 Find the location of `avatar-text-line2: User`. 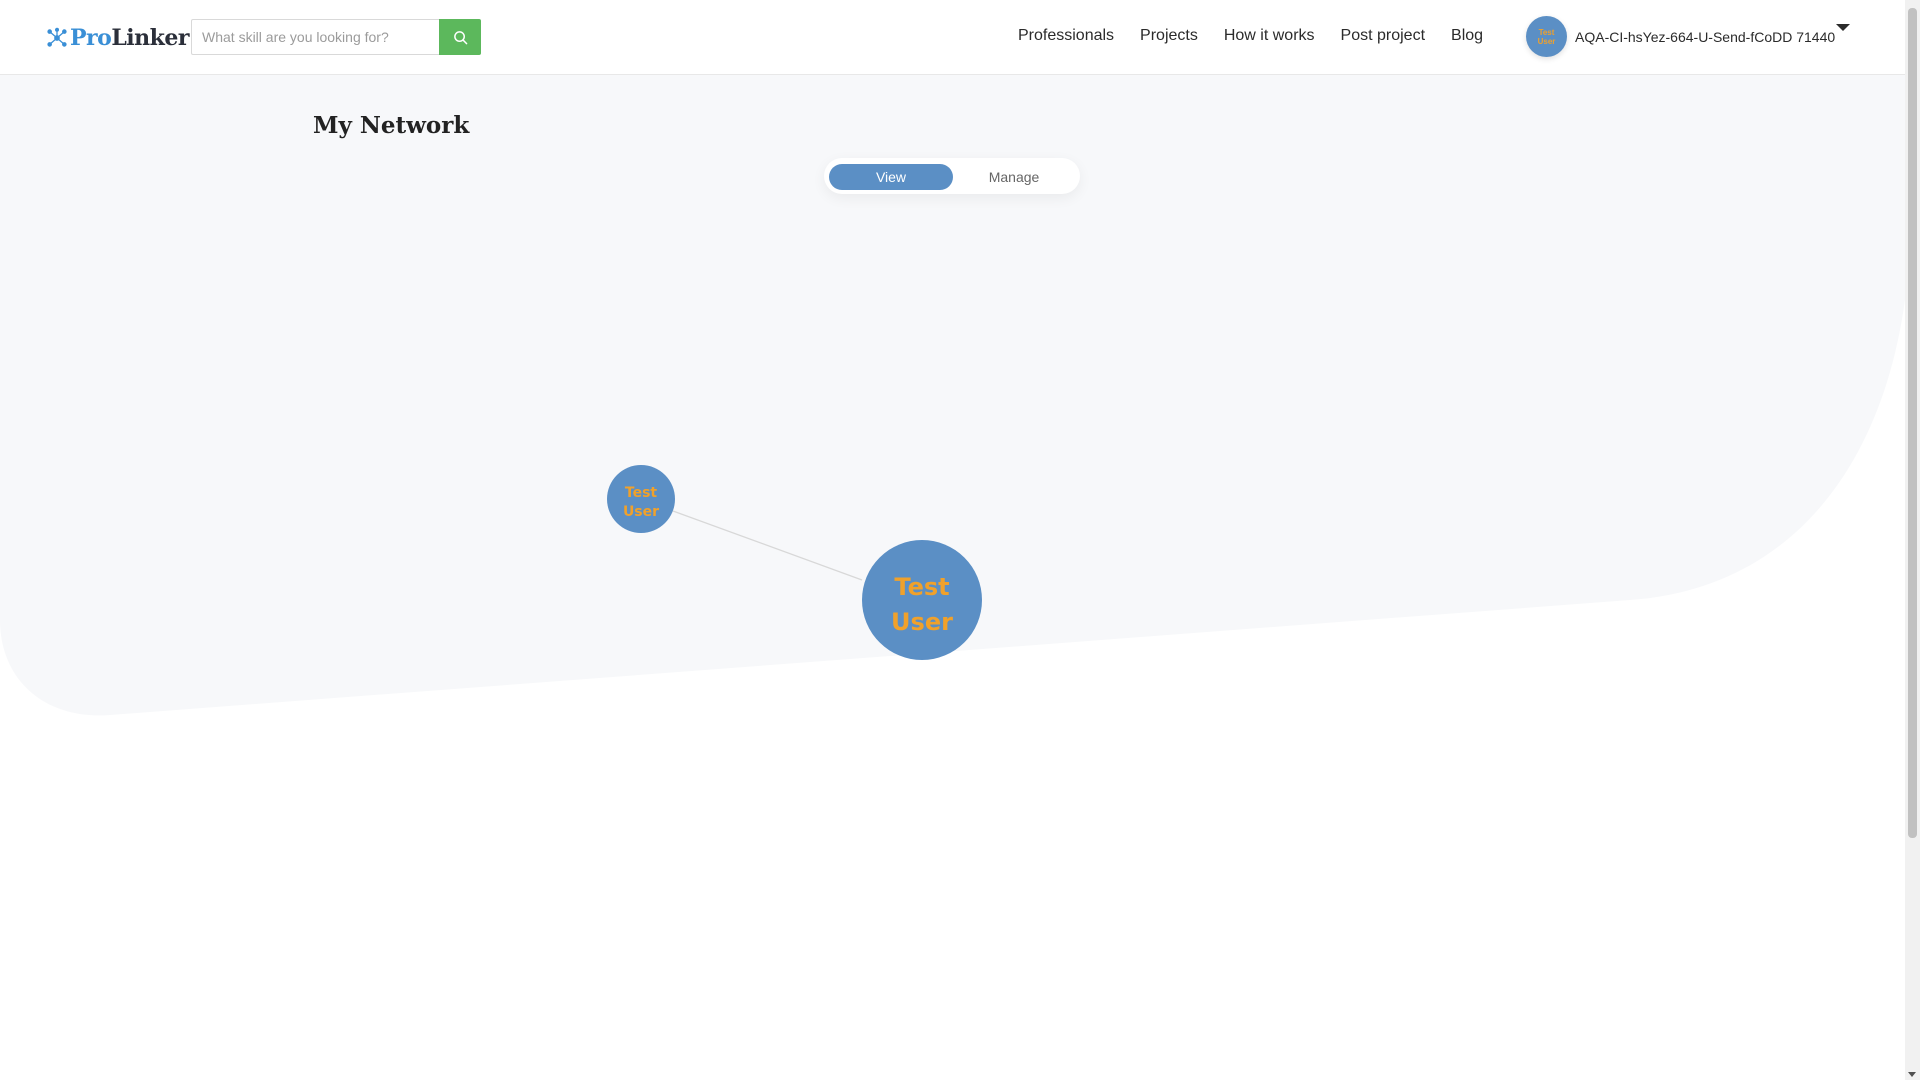

avatar-text-line2: User is located at coordinates (1546, 41).